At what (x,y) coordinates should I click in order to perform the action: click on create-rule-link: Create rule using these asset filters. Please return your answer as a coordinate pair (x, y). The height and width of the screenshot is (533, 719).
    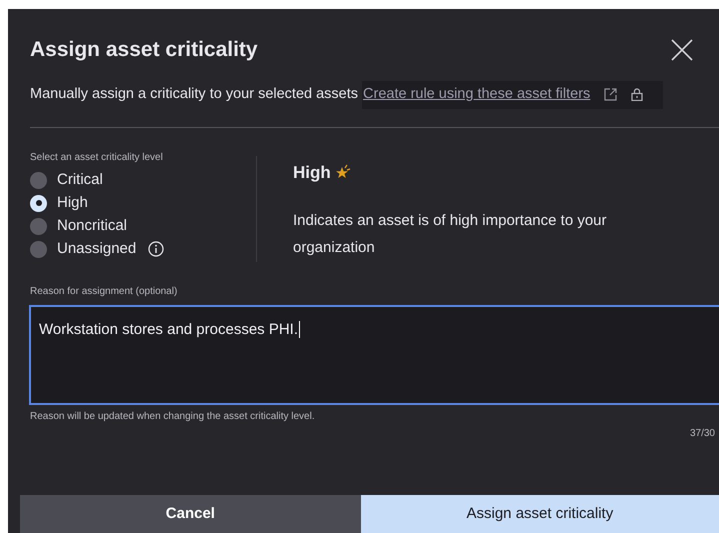
    Looking at the image, I should click on (476, 95).